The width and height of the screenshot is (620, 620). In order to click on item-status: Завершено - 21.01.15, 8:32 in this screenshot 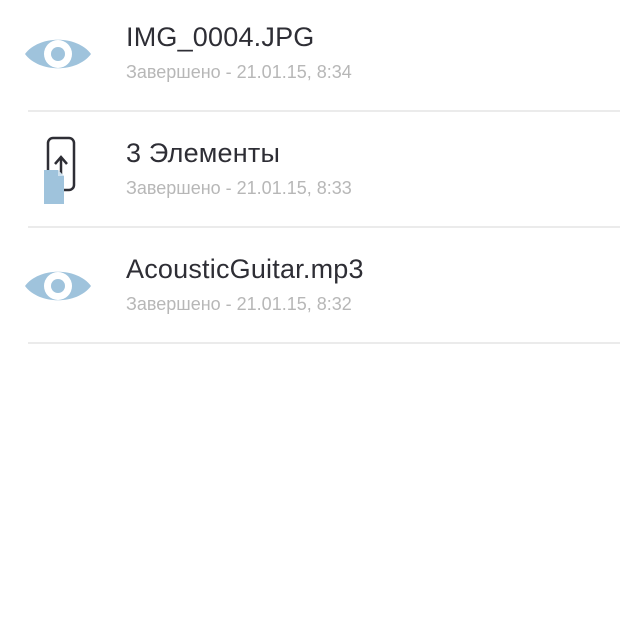, I will do `click(239, 304)`.